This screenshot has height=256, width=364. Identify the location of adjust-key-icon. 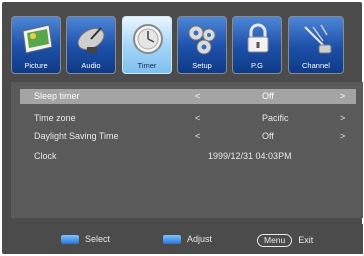
(172, 240).